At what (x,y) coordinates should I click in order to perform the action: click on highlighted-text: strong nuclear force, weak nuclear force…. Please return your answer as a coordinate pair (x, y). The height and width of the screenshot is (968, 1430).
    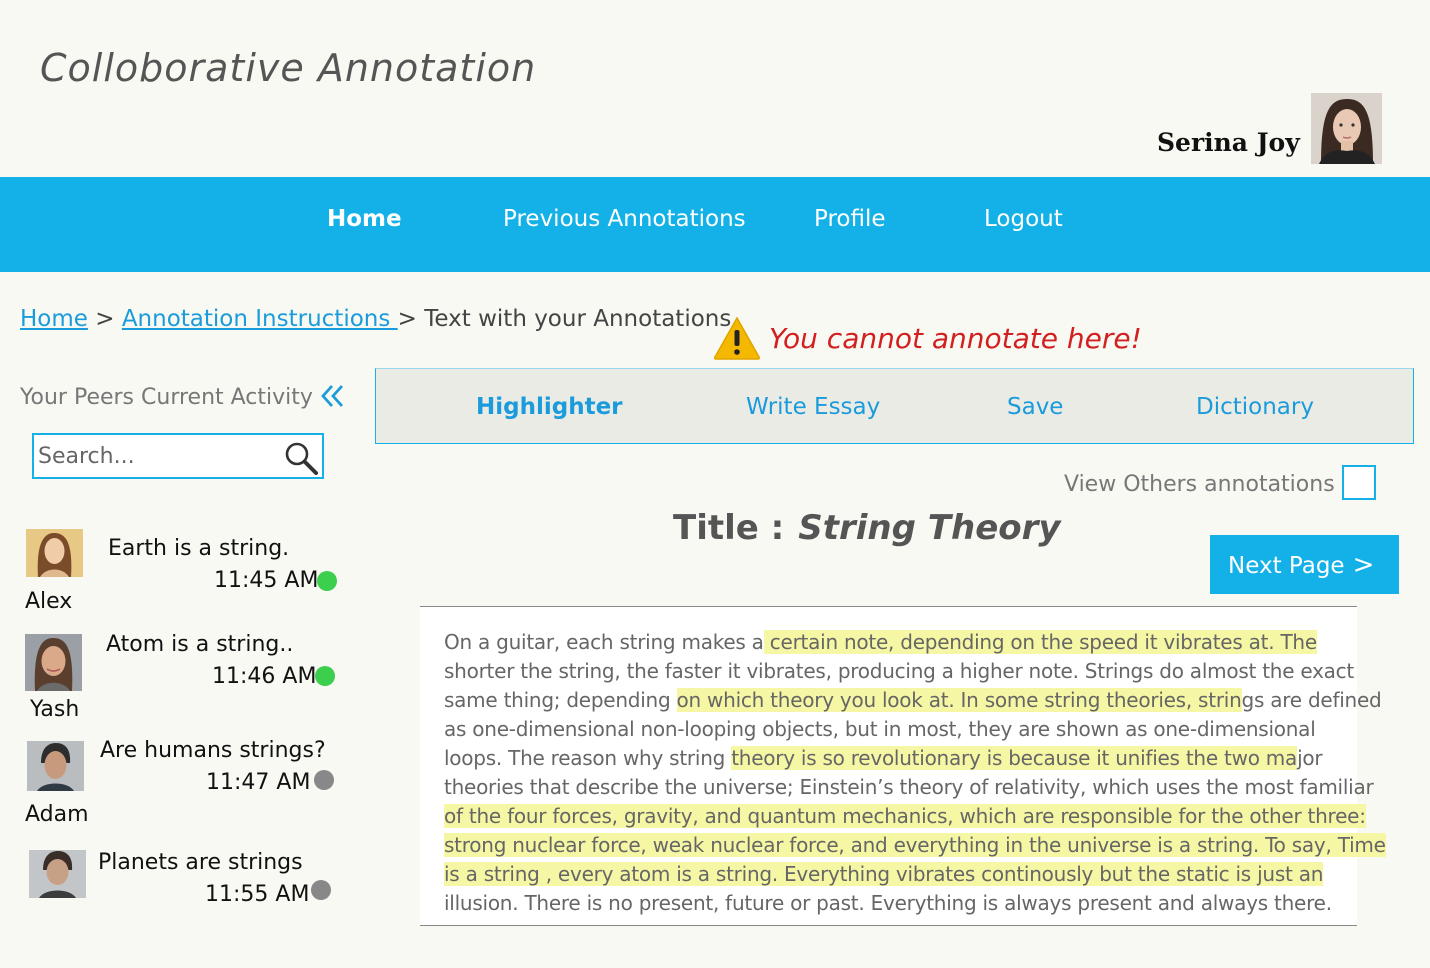
    Looking at the image, I should click on (915, 845).